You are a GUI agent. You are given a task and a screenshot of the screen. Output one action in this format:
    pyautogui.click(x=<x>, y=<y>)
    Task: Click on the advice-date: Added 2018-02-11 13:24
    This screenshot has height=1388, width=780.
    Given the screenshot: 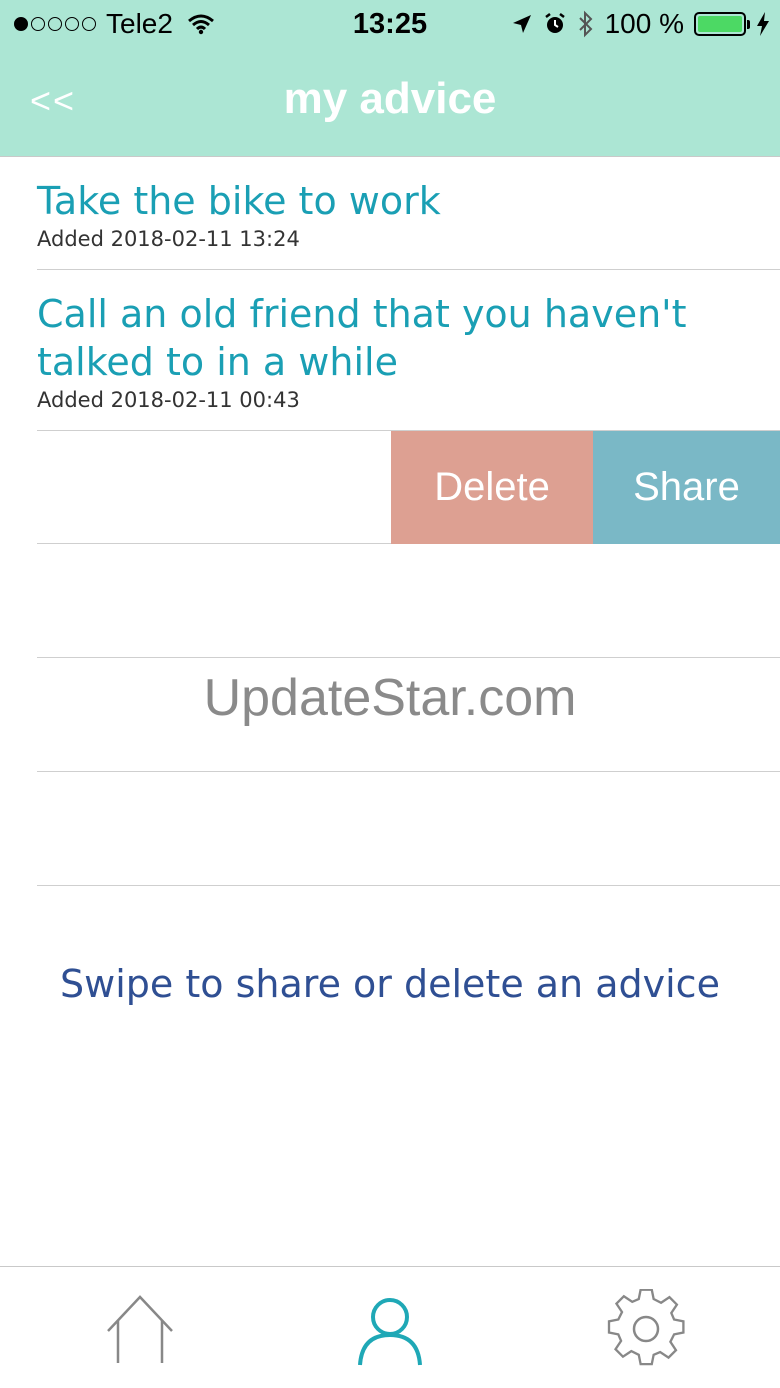 What is the action you would take?
    pyautogui.click(x=168, y=239)
    